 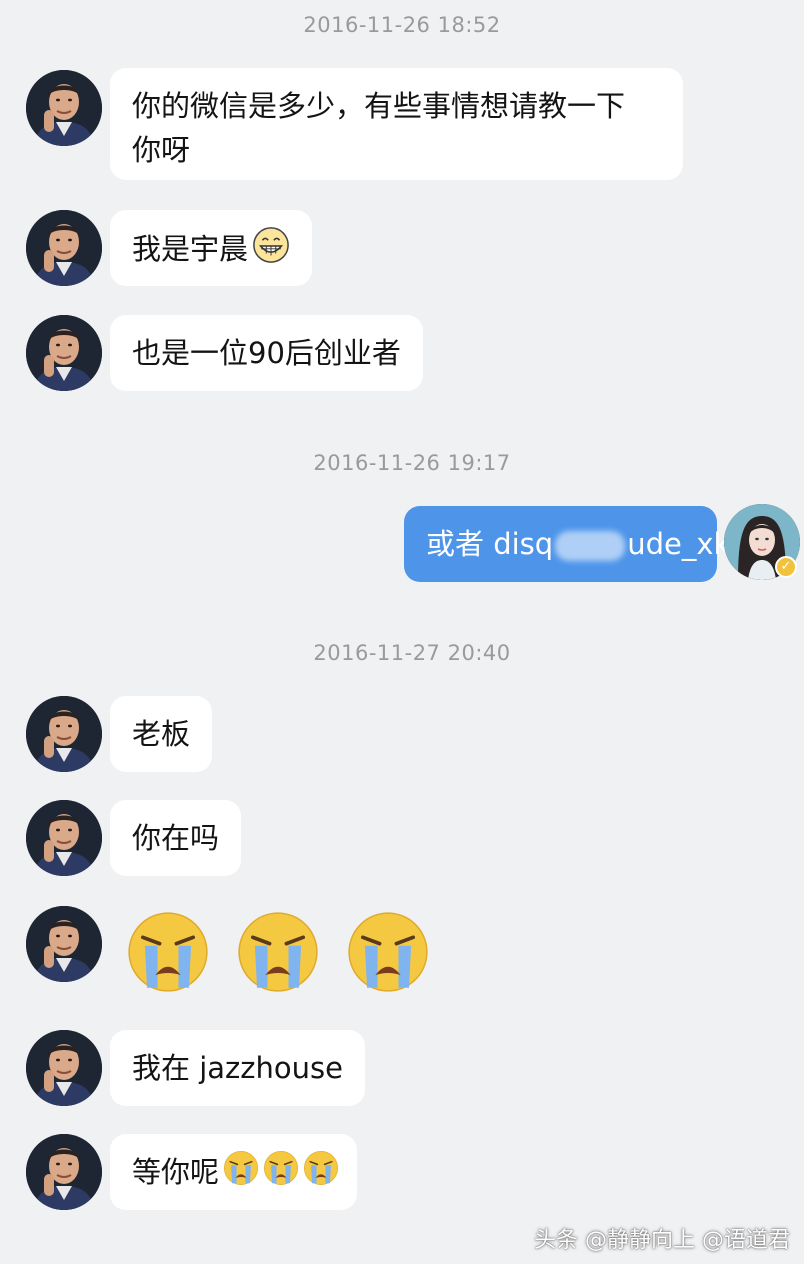 I want to click on message-bubble: 你在吗, so click(x=176, y=838).